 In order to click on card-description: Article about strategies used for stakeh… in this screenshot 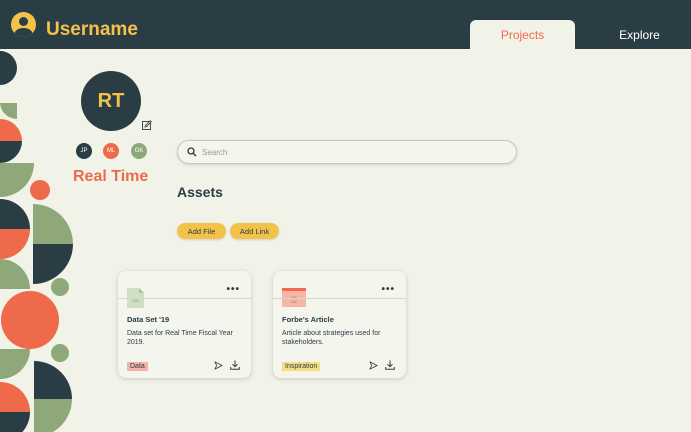, I will do `click(331, 338)`.